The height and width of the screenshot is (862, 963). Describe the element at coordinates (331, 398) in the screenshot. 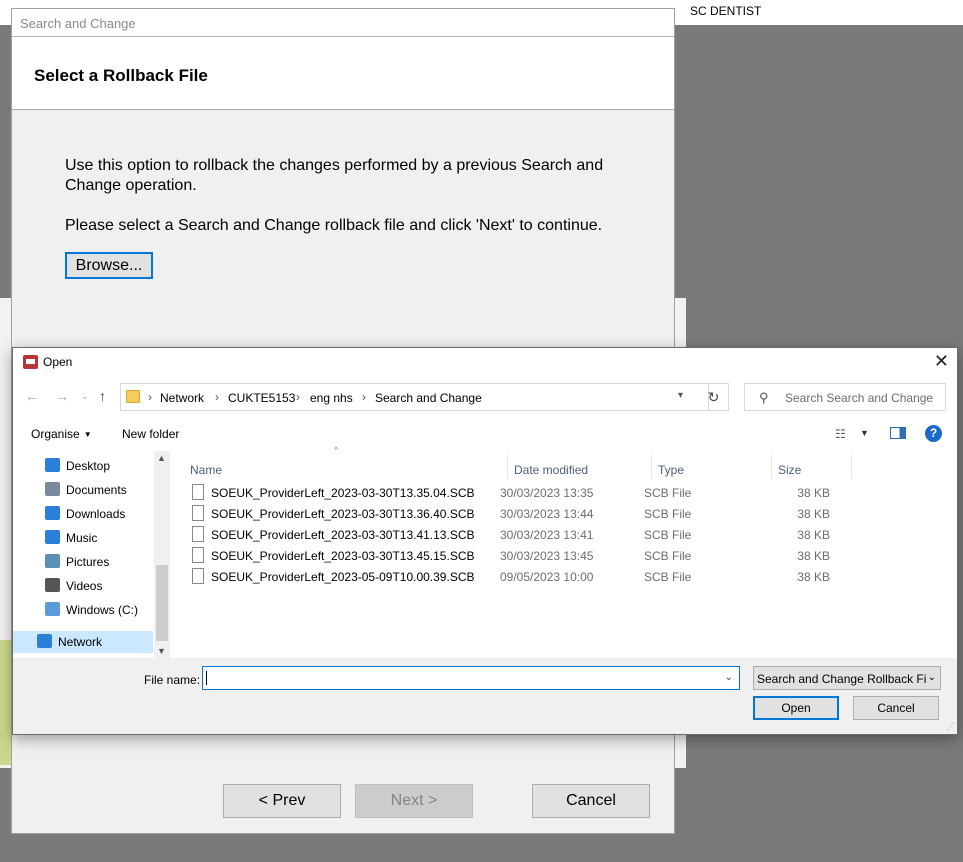

I see `breadcrumb-share: eng nhs` at that location.